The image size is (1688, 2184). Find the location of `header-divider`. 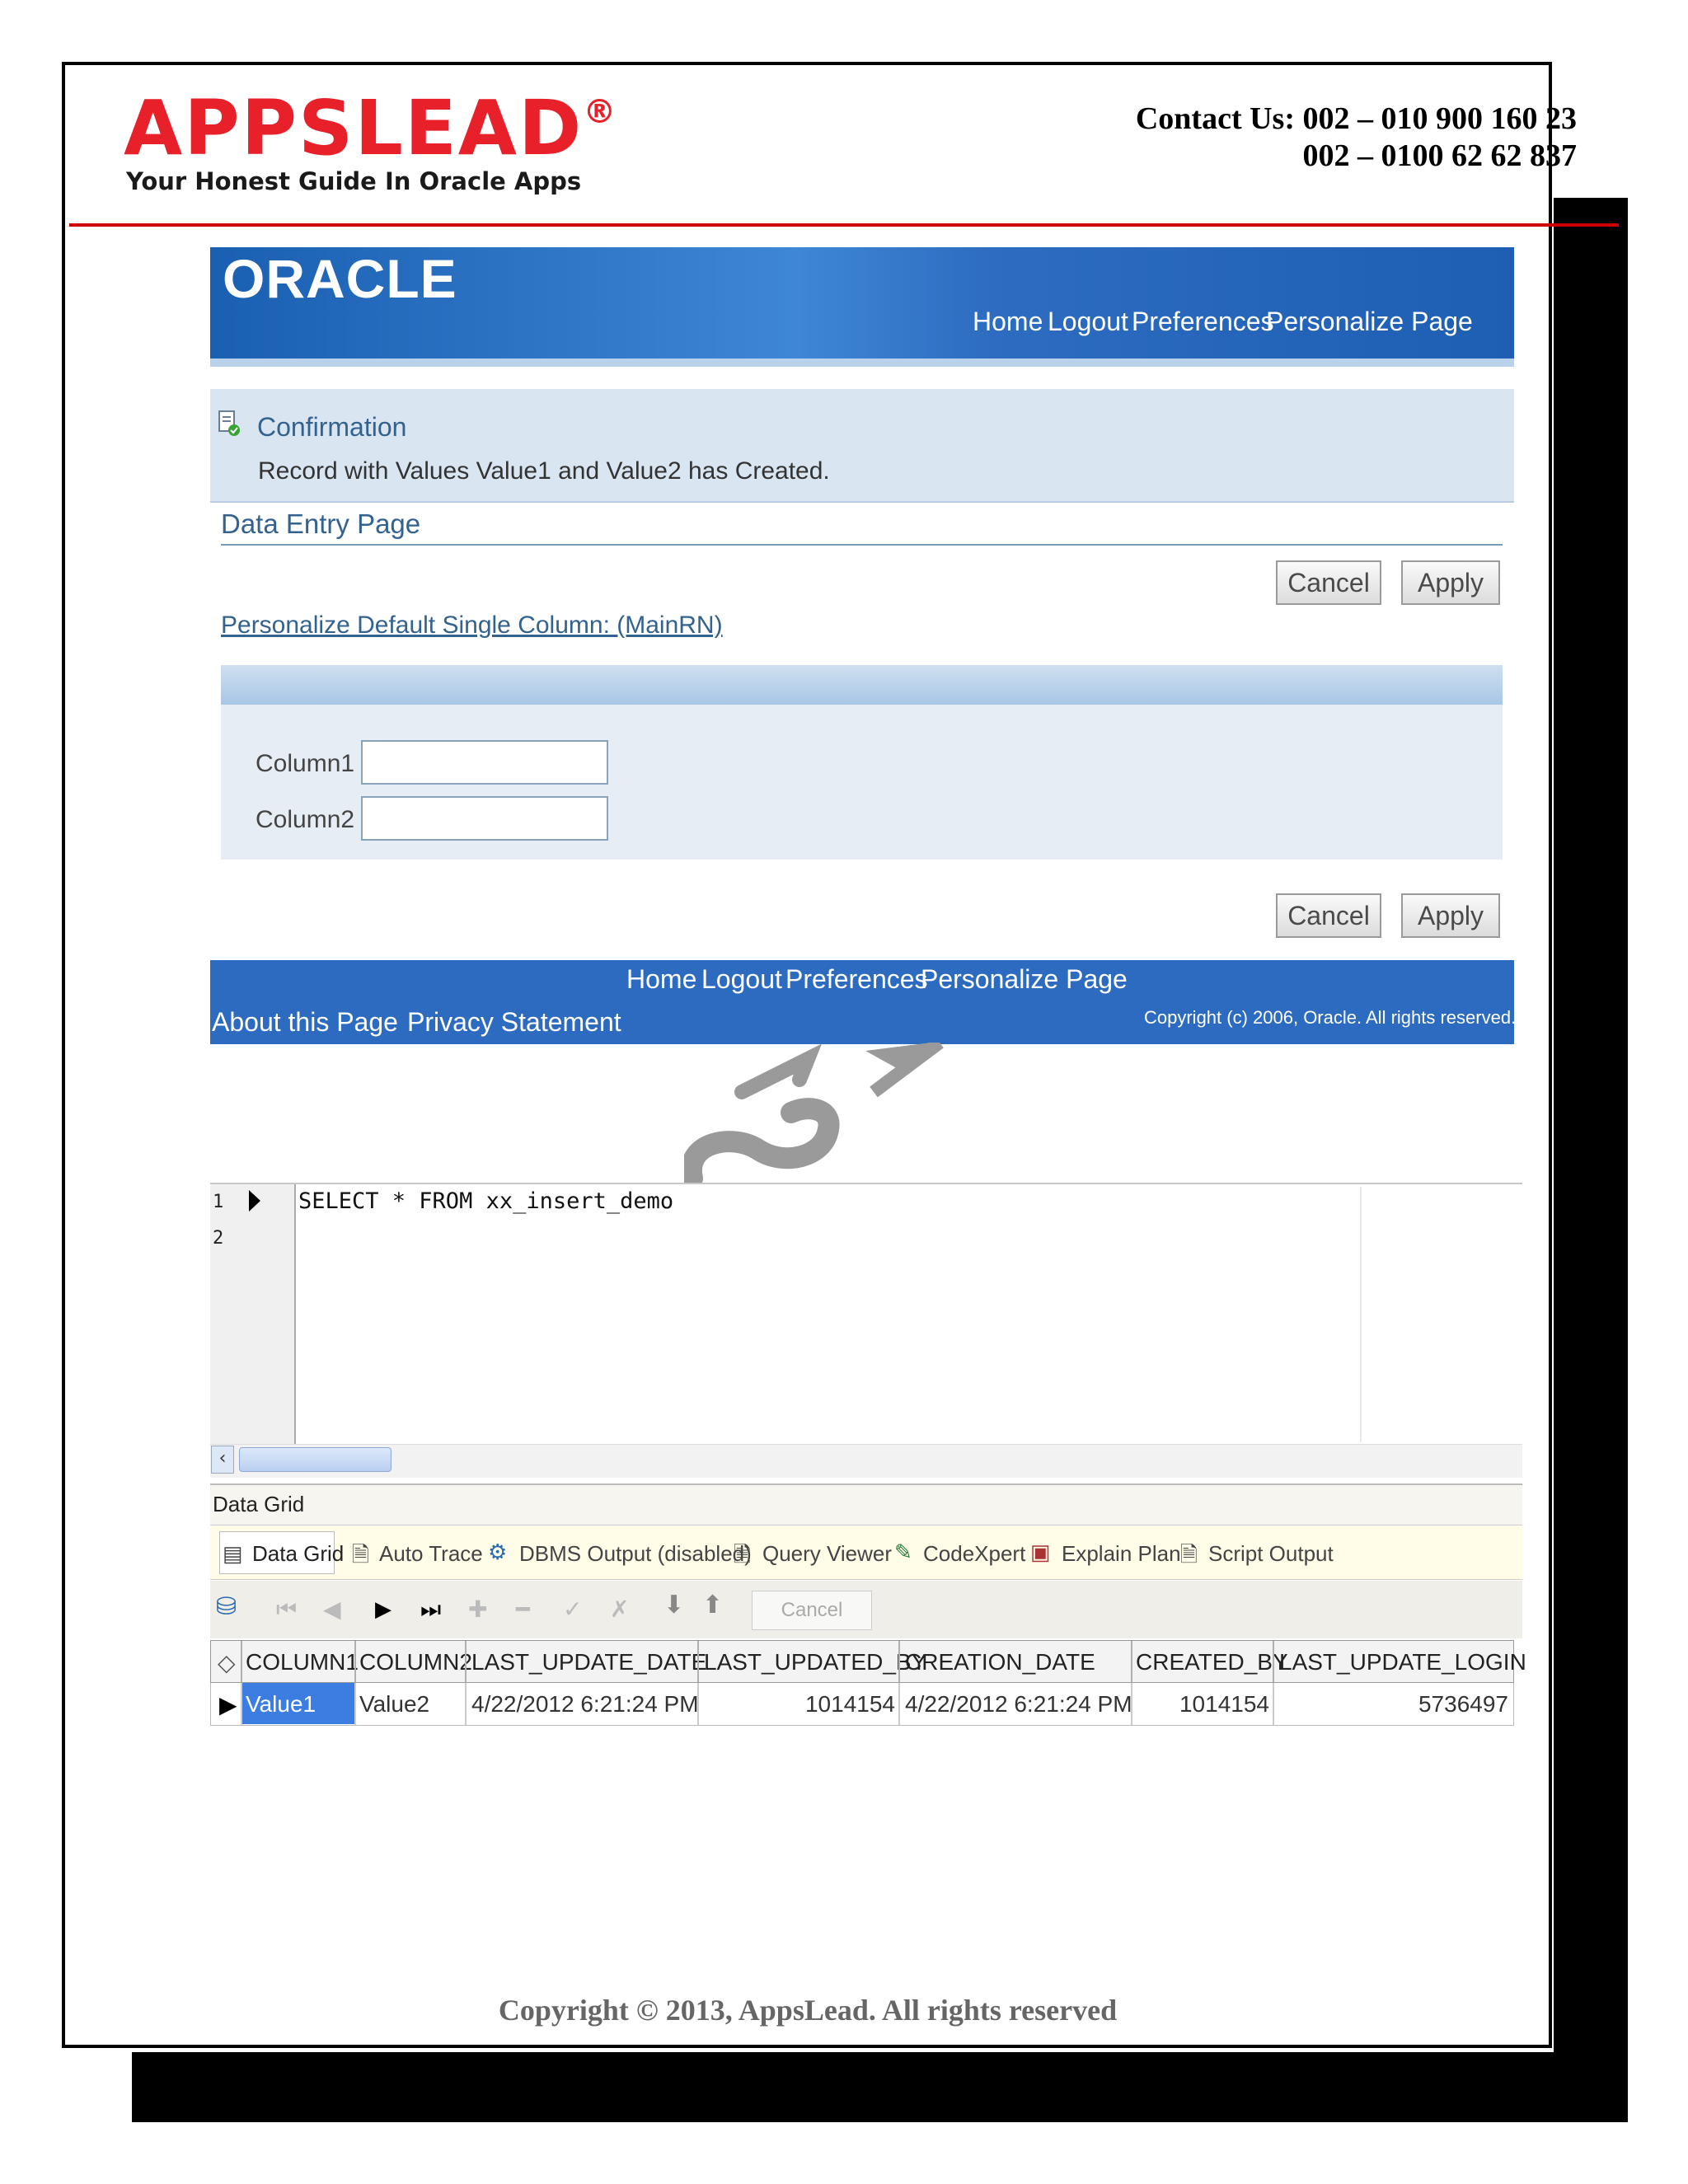

header-divider is located at coordinates (844, 225).